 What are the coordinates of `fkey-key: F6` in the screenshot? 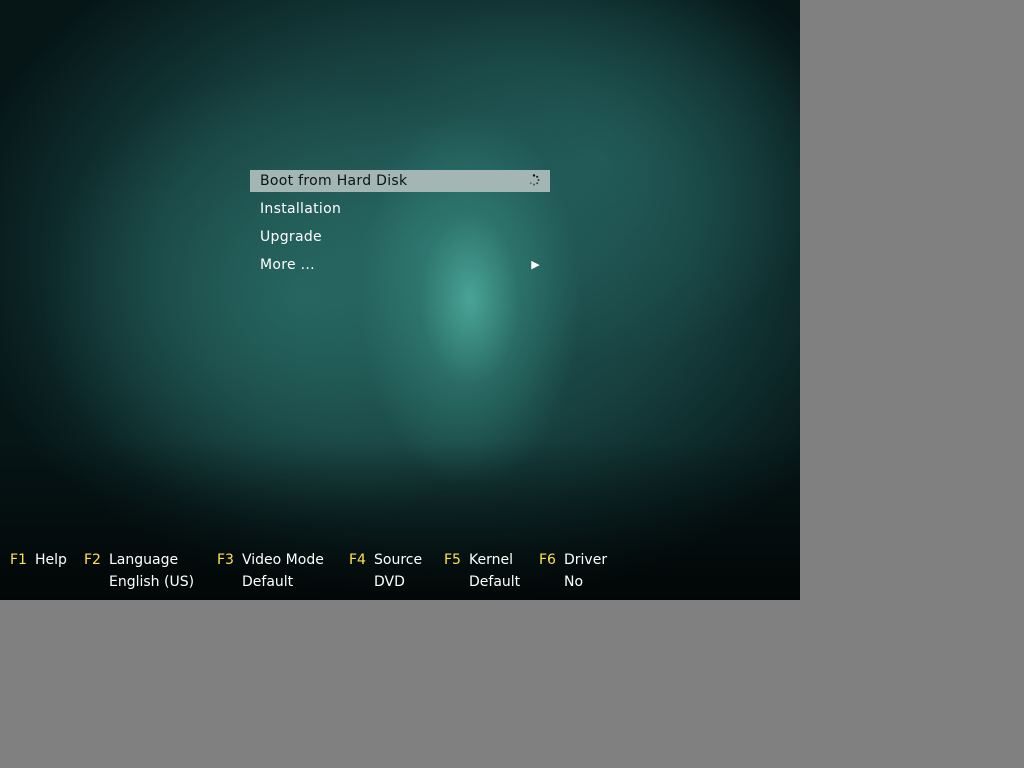 It's located at (547, 560).